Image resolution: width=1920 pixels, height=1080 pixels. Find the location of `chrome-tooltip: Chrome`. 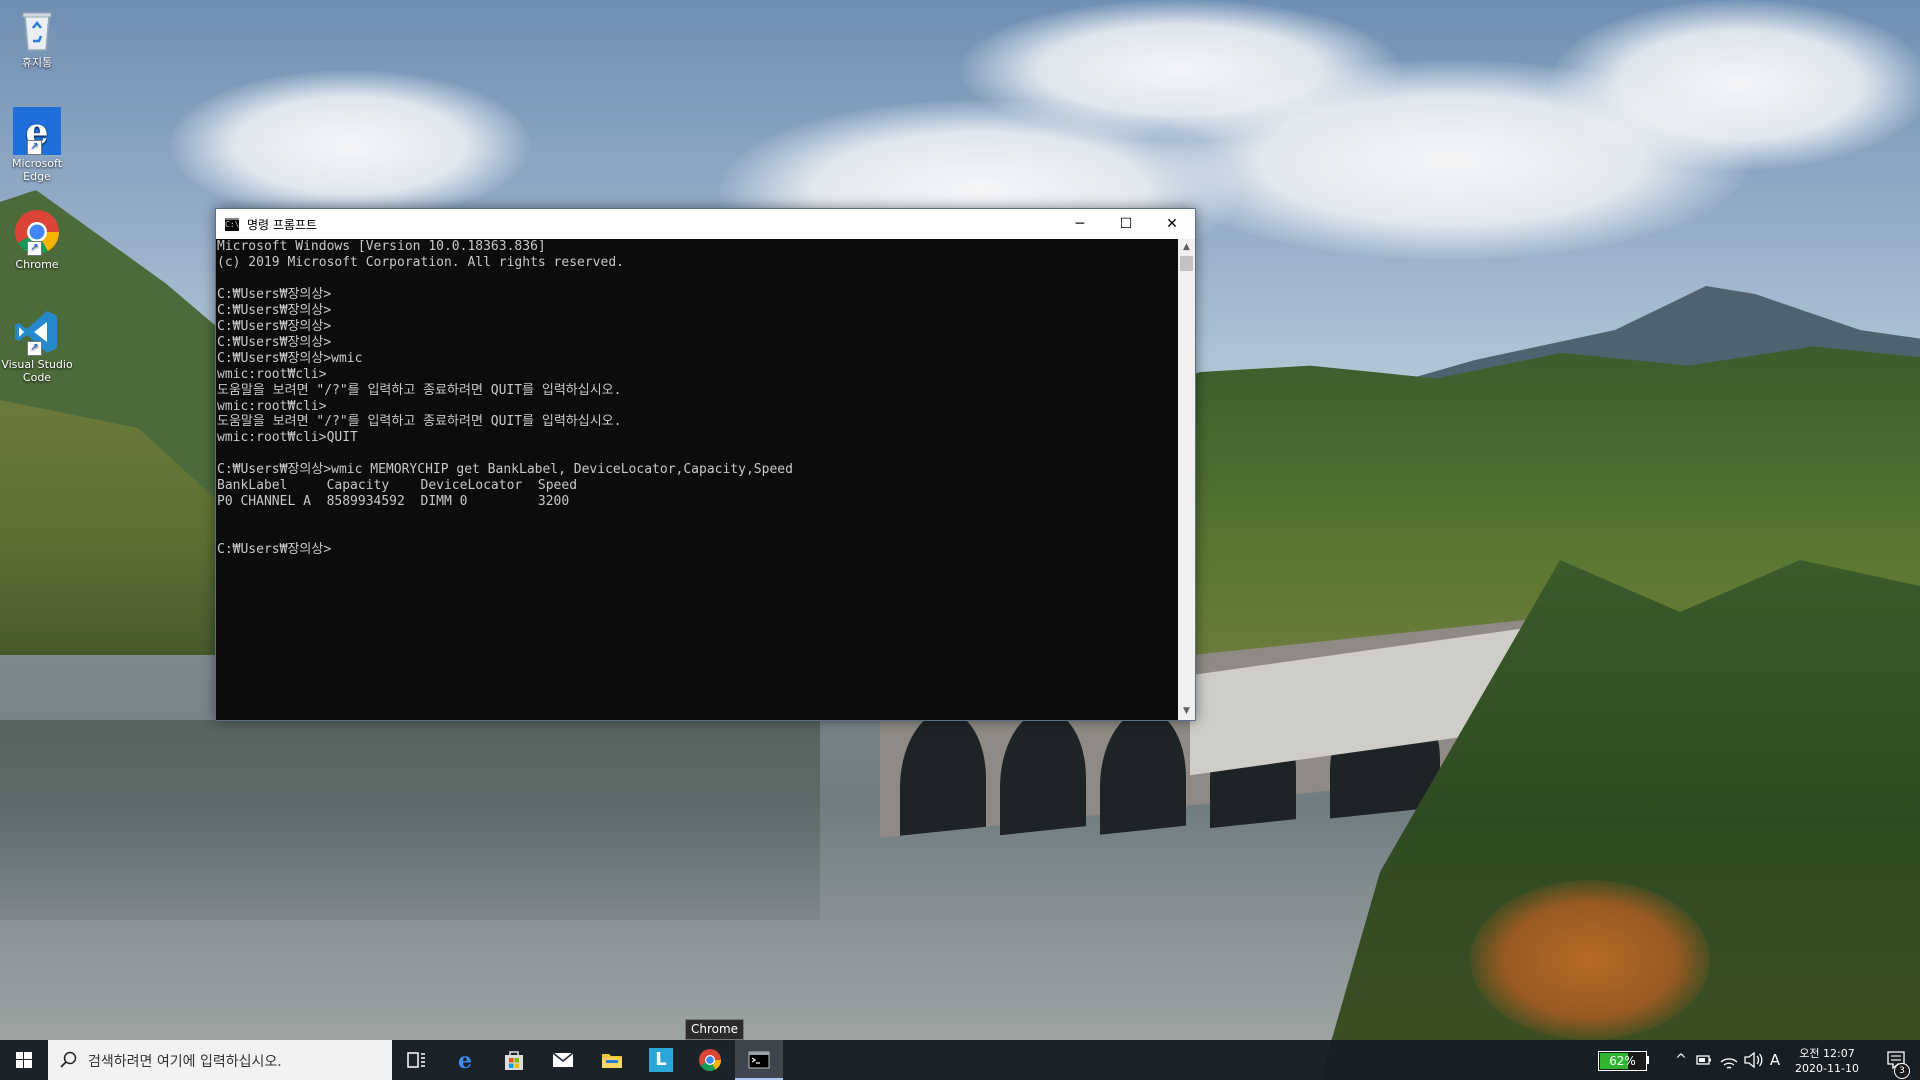

chrome-tooltip: Chrome is located at coordinates (715, 1029).